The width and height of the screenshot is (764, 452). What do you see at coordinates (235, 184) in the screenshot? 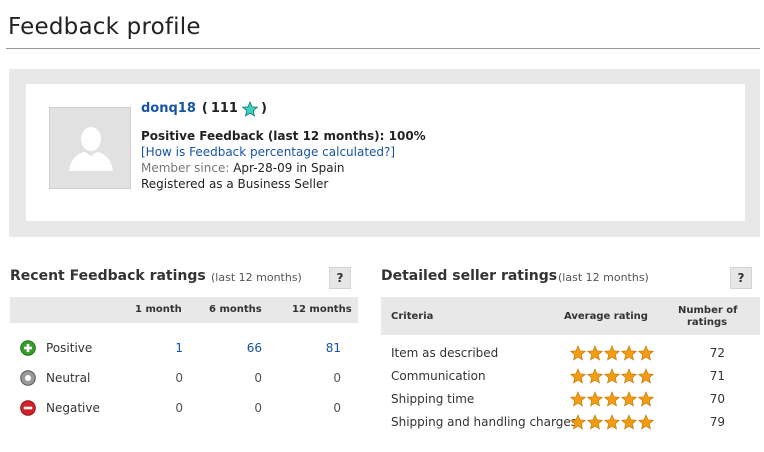
I see `seller-type: Registered as a Business Seller` at bounding box center [235, 184].